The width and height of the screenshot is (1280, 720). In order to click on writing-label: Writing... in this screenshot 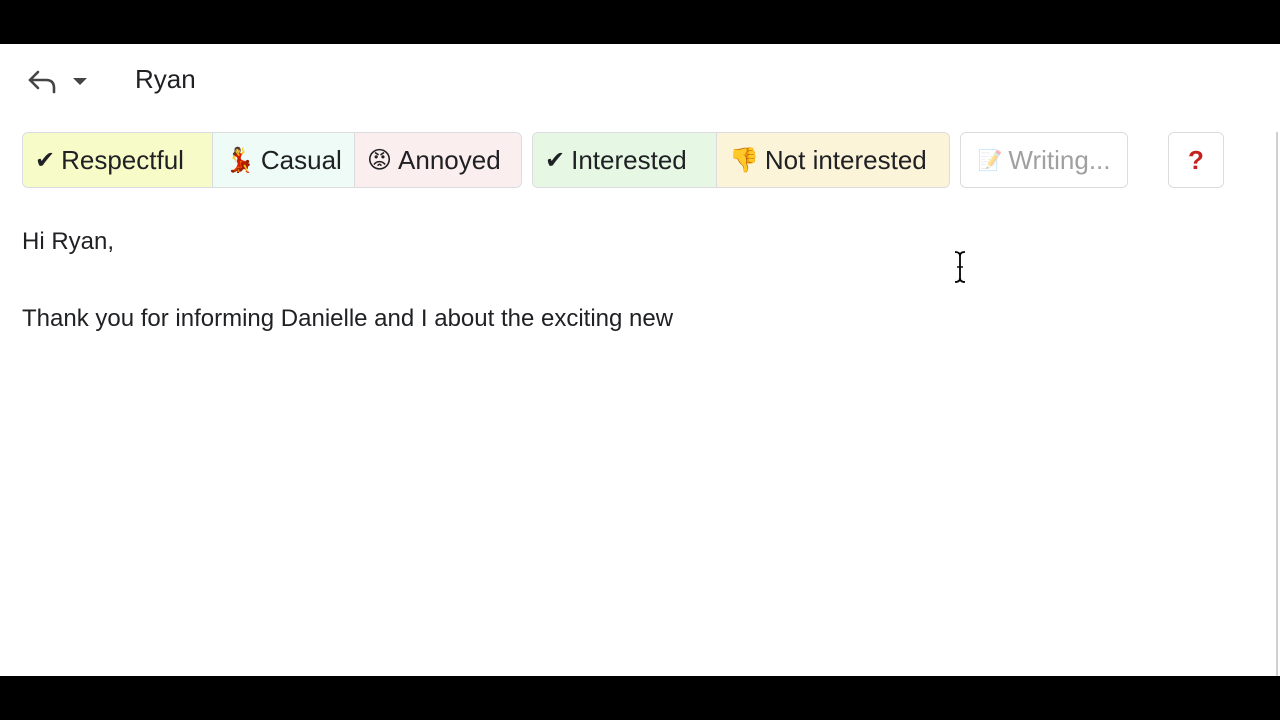, I will do `click(1059, 159)`.